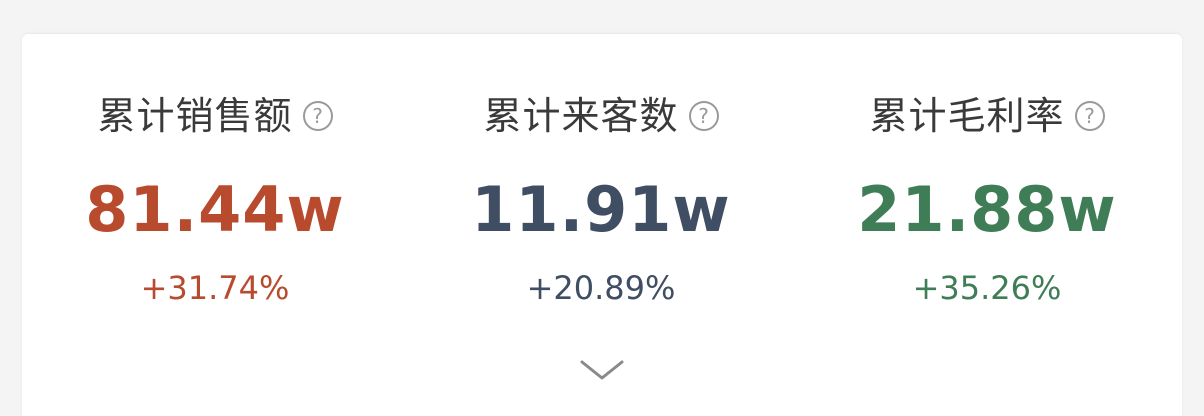 Image resolution: width=1204 pixels, height=416 pixels. What do you see at coordinates (967, 116) in the screenshot?
I see `metric-label: 累计毛利率` at bounding box center [967, 116].